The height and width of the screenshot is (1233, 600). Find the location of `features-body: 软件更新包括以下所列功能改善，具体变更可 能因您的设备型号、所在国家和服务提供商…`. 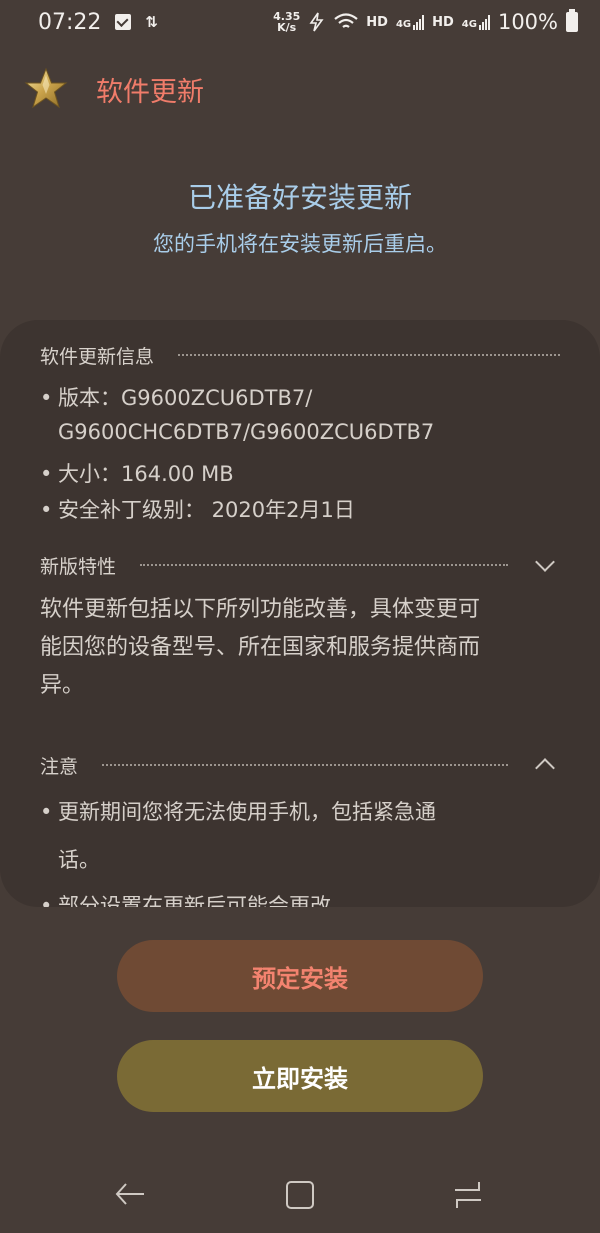

features-body: 软件更新包括以下所列功能改善，具体变更可 能因您的设备型号、所在国家和服务提供商… is located at coordinates (300, 648).